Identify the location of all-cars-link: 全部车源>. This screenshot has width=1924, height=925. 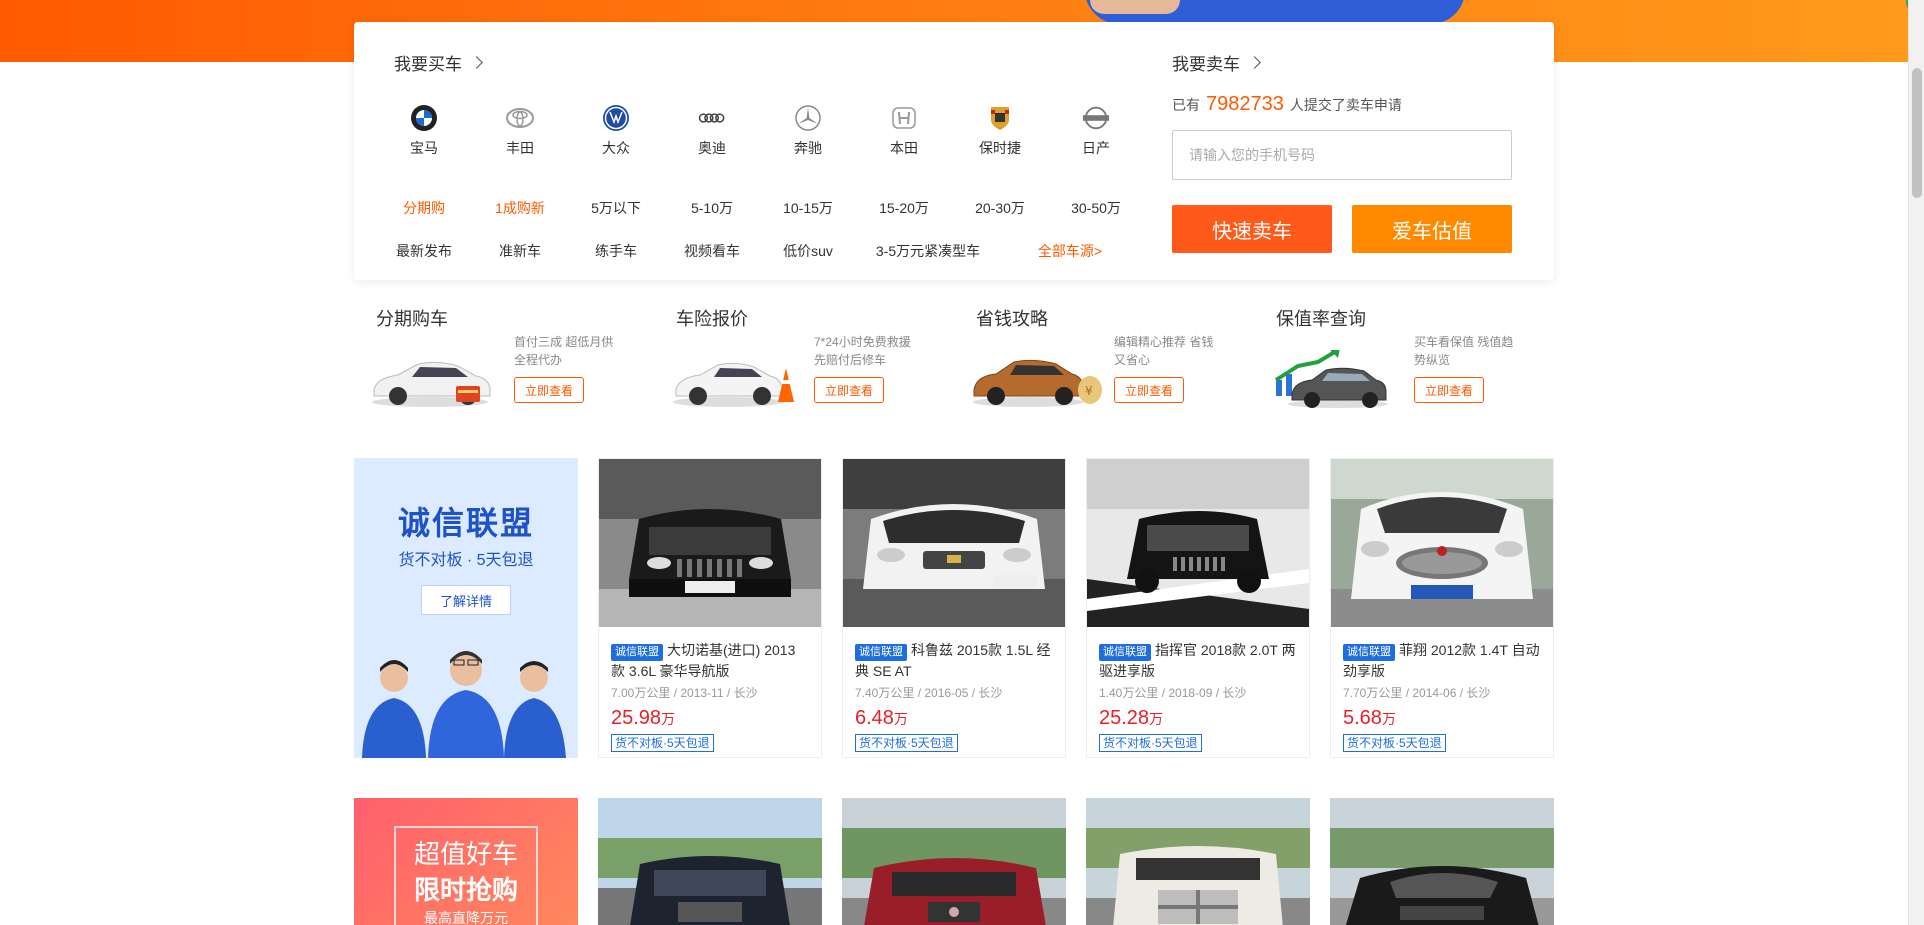
(1070, 251).